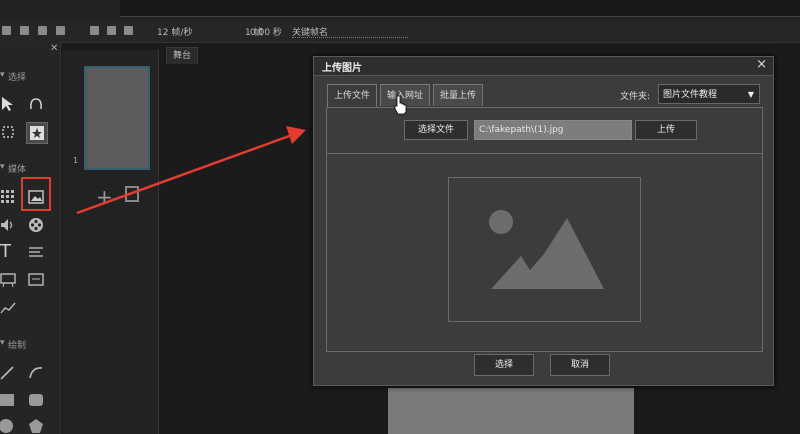 This screenshot has width=800, height=434. Describe the element at coordinates (60, 30) in the screenshot. I see `layer-icon` at that location.